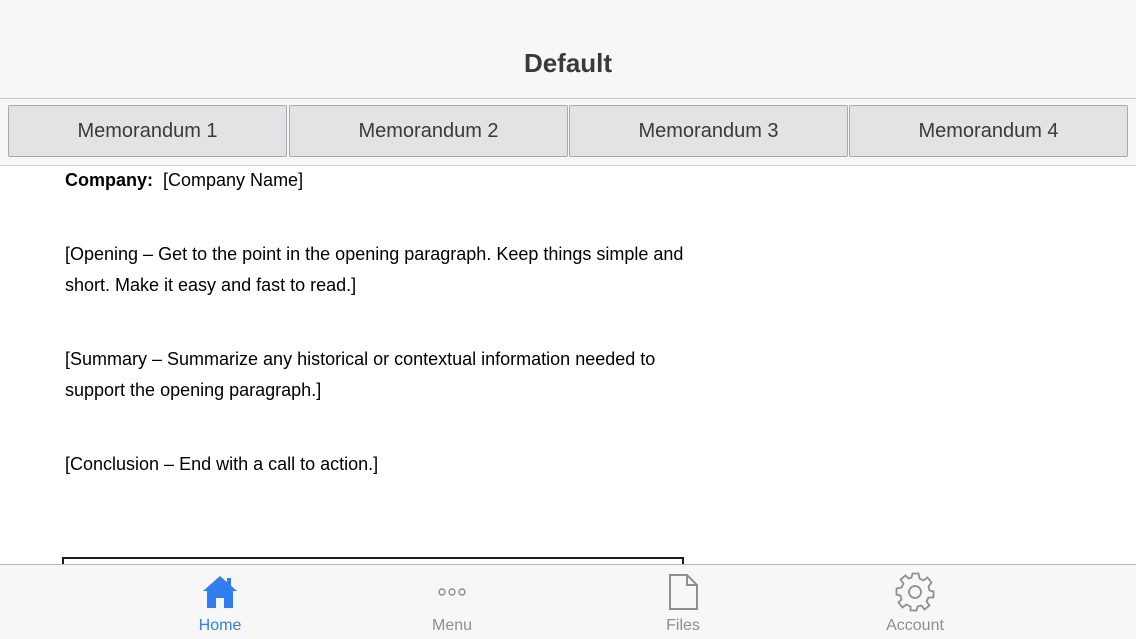  Describe the element at coordinates (147, 131) in the screenshot. I see `tab-memorandum-1: Memorandum 1` at that location.